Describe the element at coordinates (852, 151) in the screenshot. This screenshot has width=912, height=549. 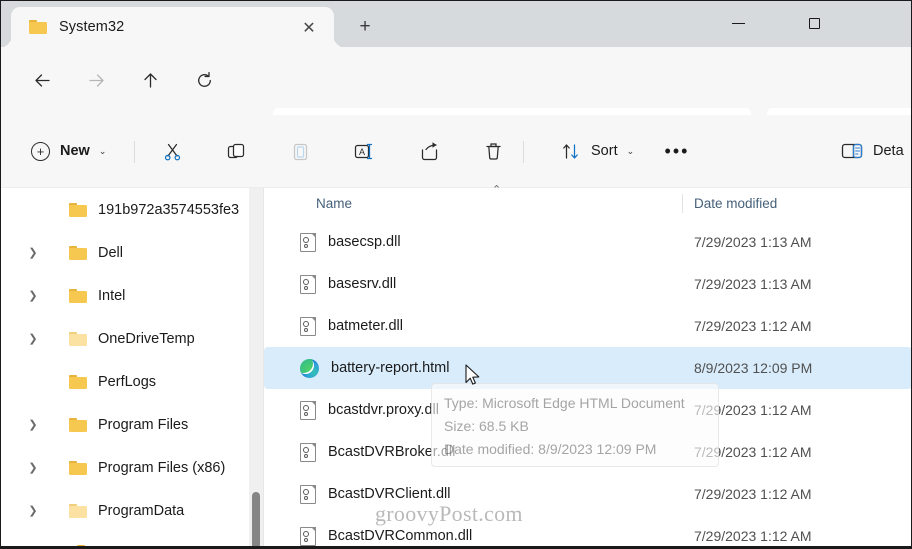
I see `details-pane-icon` at that location.